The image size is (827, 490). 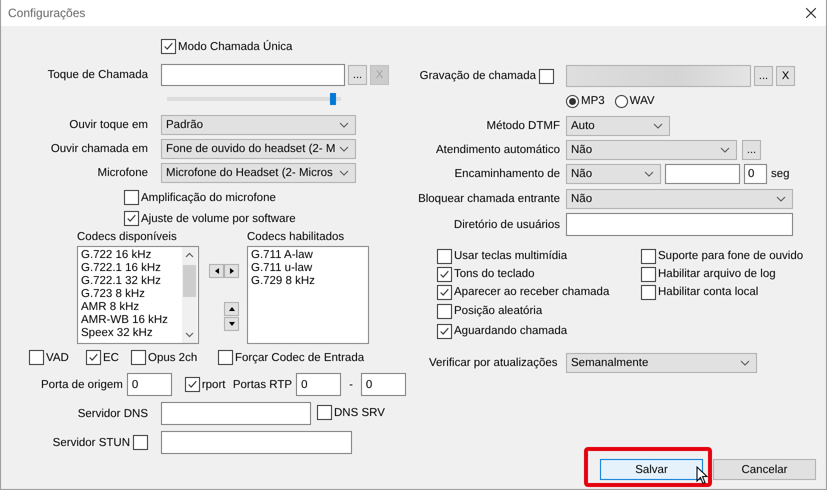 I want to click on up-triangle-icon, so click(x=231, y=309).